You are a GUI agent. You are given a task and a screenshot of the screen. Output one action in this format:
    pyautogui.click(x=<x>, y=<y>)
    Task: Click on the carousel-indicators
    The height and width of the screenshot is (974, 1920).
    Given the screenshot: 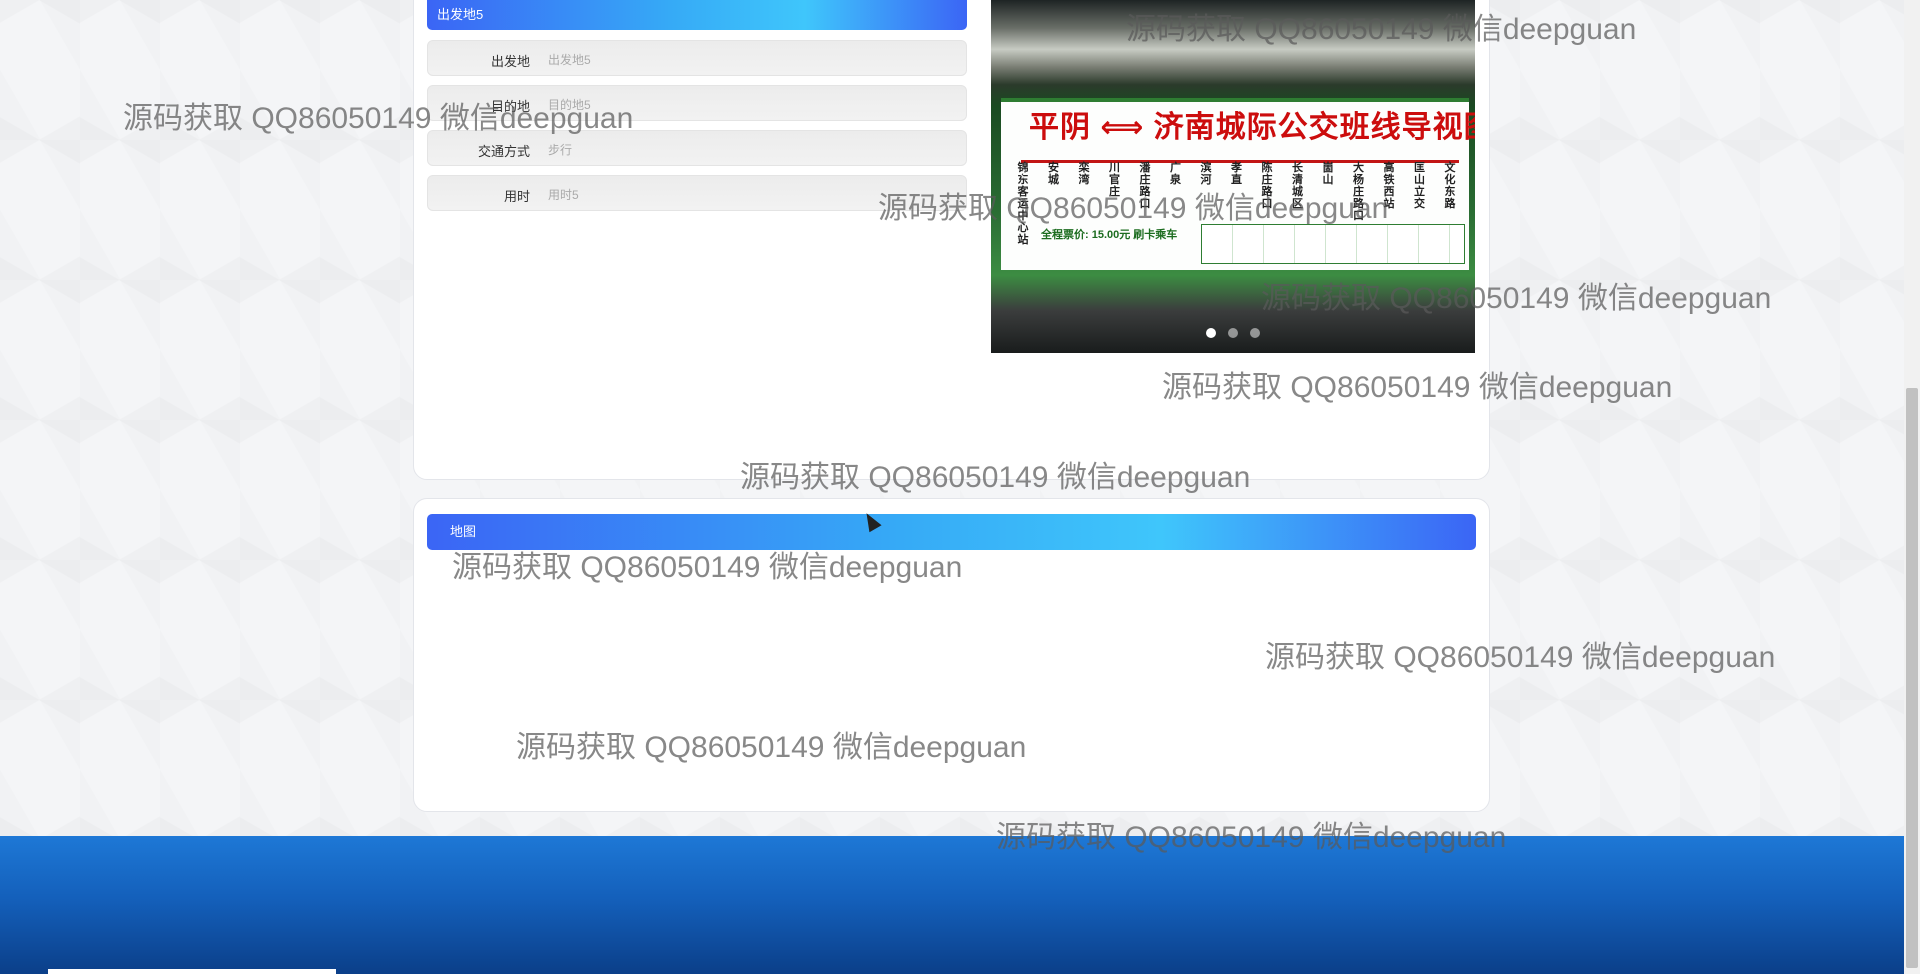 What is the action you would take?
    pyautogui.click(x=1233, y=334)
    